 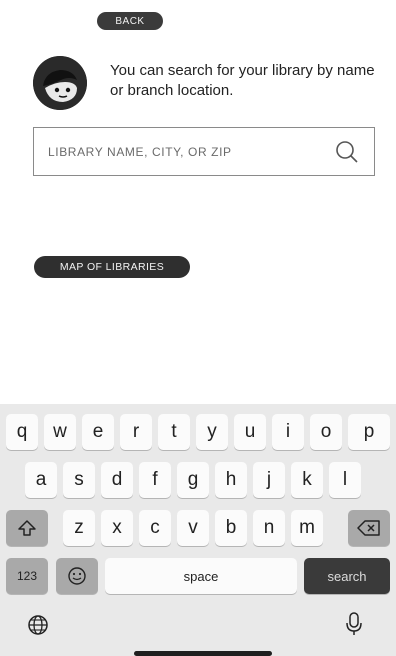 I want to click on mascot-icon, so click(x=60, y=83).